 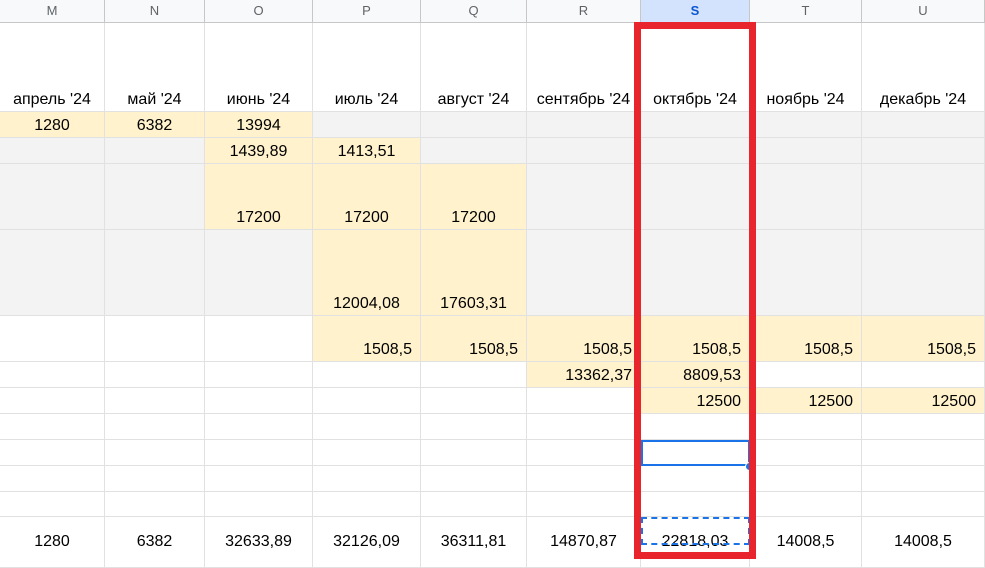 I want to click on cell-s-row-5: 1508,5, so click(x=695, y=339).